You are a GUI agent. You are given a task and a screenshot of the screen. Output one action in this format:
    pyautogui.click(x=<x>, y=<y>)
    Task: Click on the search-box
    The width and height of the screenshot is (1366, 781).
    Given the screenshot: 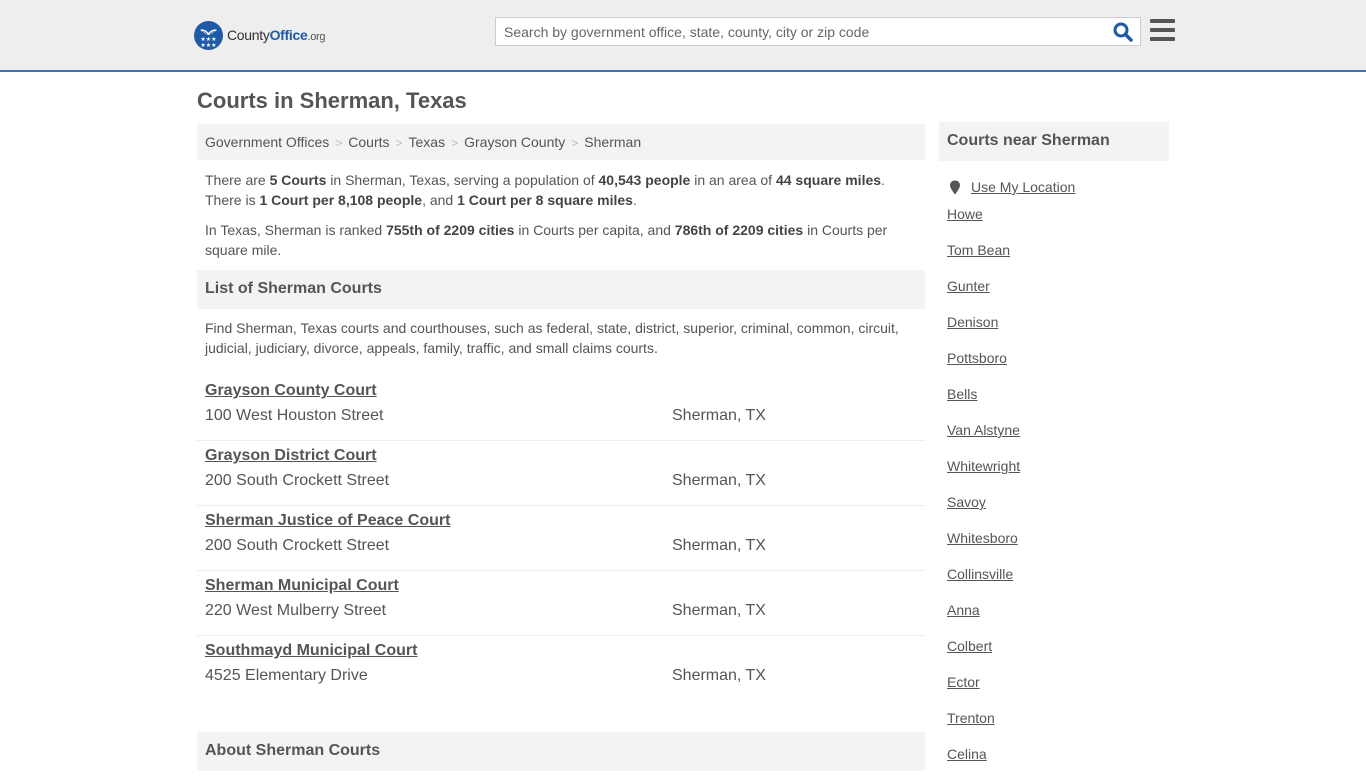 What is the action you would take?
    pyautogui.click(x=818, y=31)
    